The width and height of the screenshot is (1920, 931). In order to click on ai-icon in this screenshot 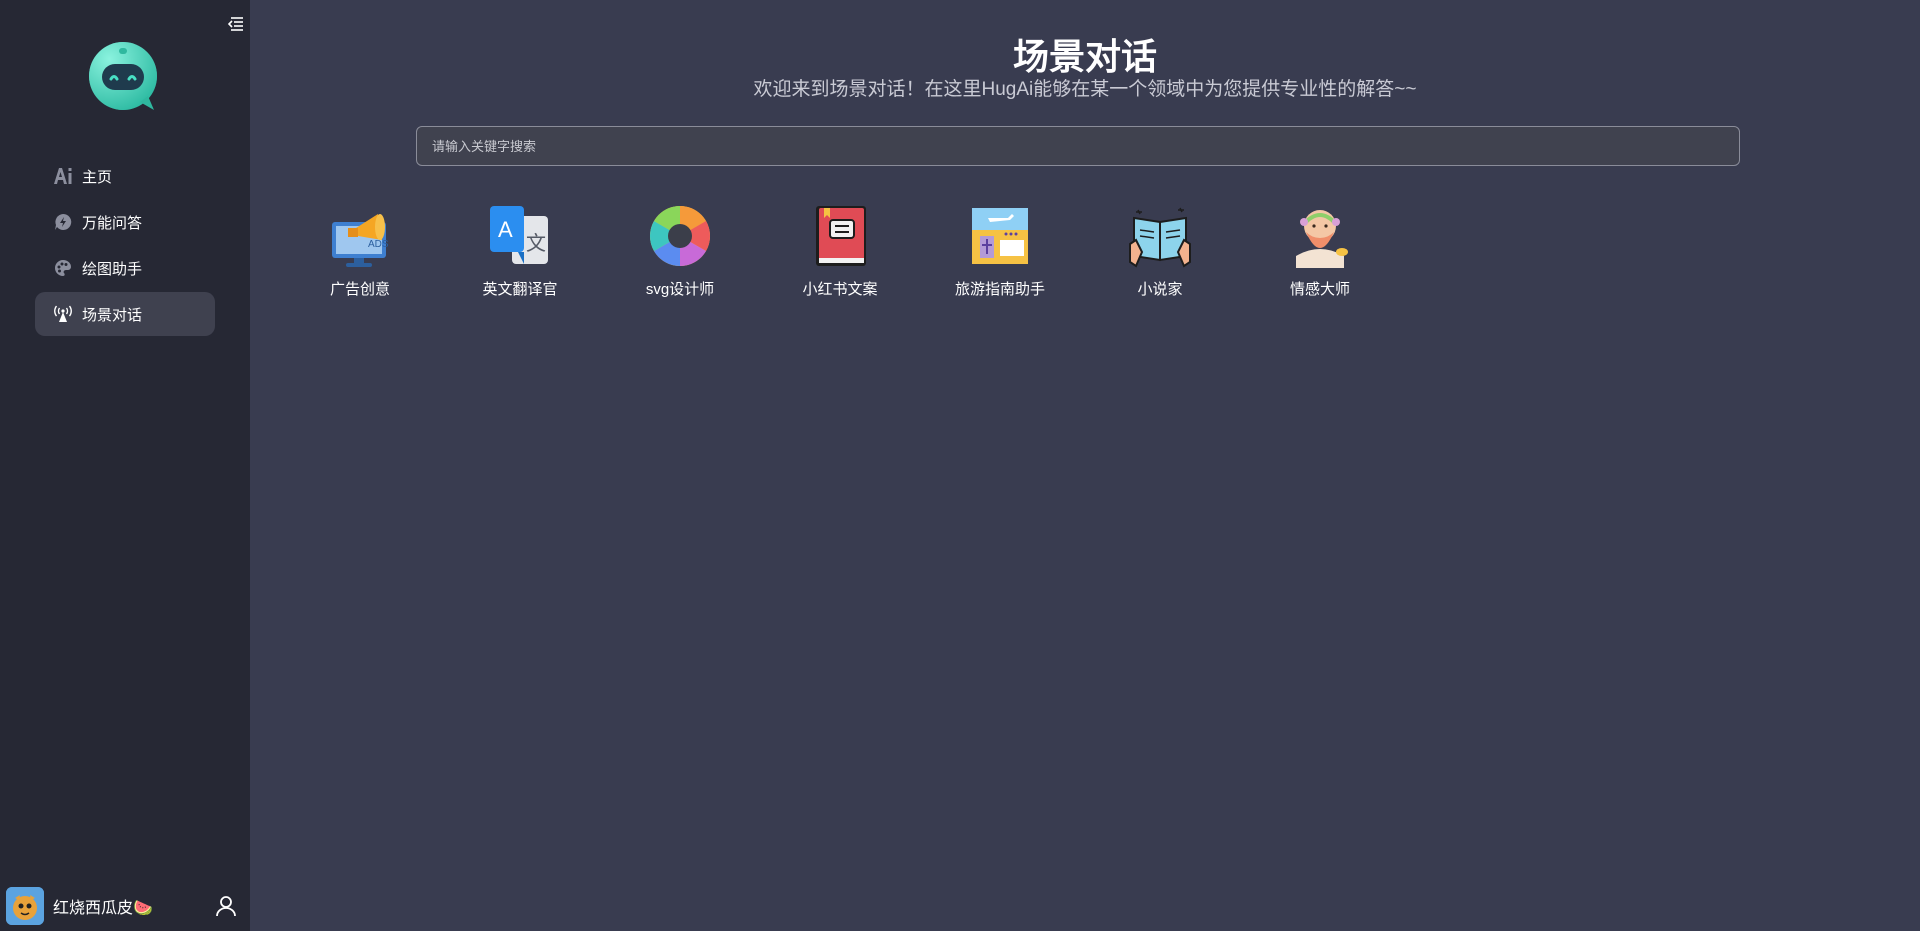, I will do `click(63, 176)`.